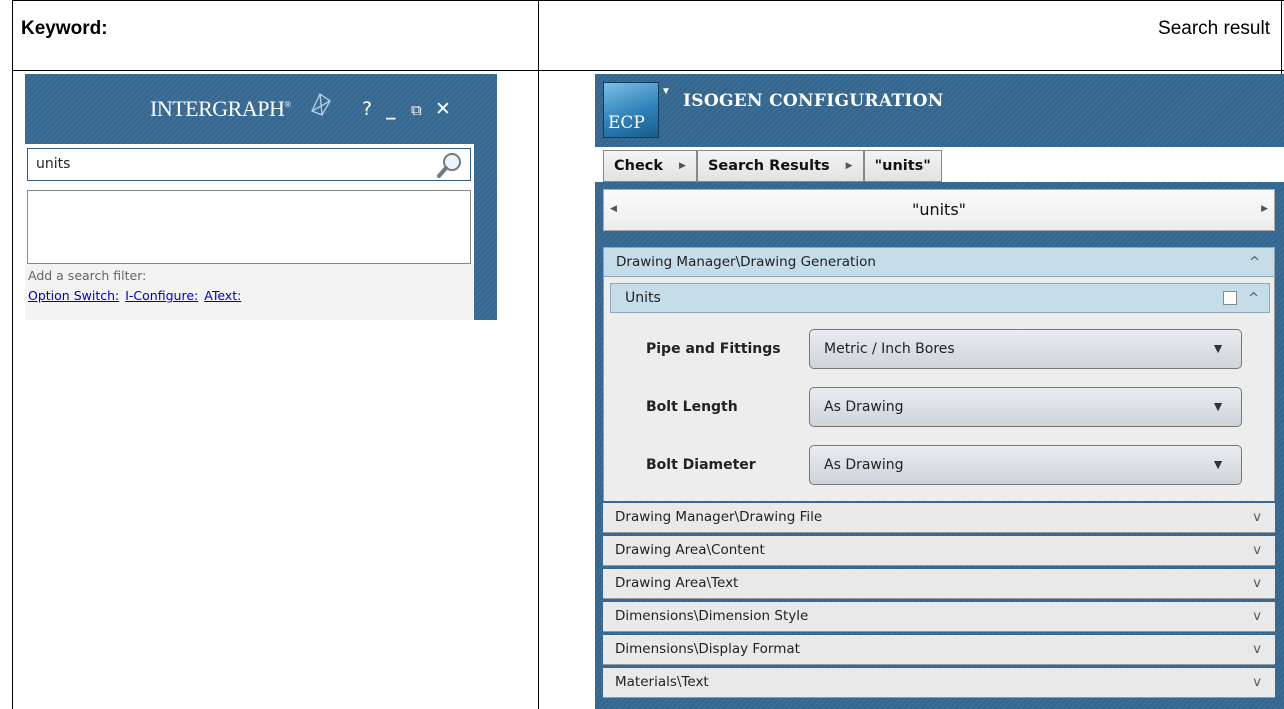  I want to click on breadcrumb: Check ▶ Search Results ▶ "units", so click(772, 166).